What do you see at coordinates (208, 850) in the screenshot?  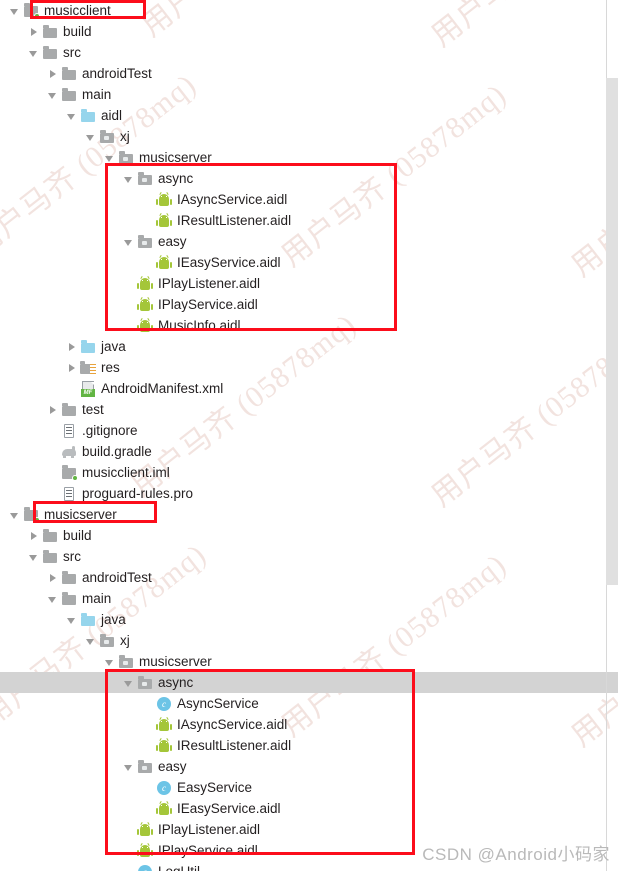 I see `tree-row-label: IPlayService.aidl` at bounding box center [208, 850].